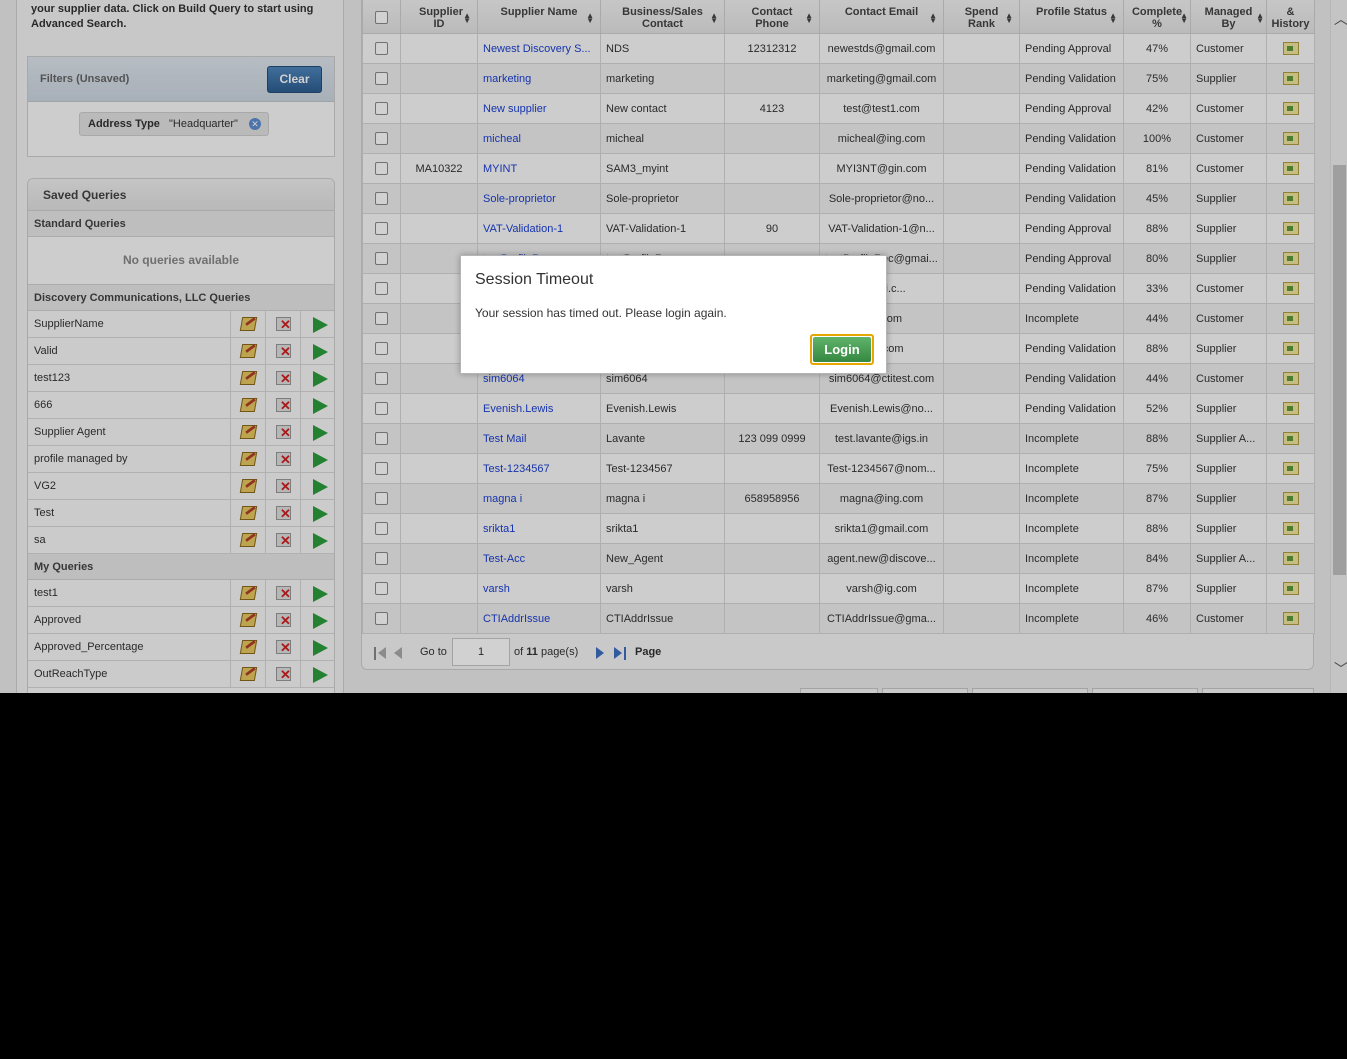 The width and height of the screenshot is (1347, 1059). I want to click on login-button-label: Login, so click(842, 349).